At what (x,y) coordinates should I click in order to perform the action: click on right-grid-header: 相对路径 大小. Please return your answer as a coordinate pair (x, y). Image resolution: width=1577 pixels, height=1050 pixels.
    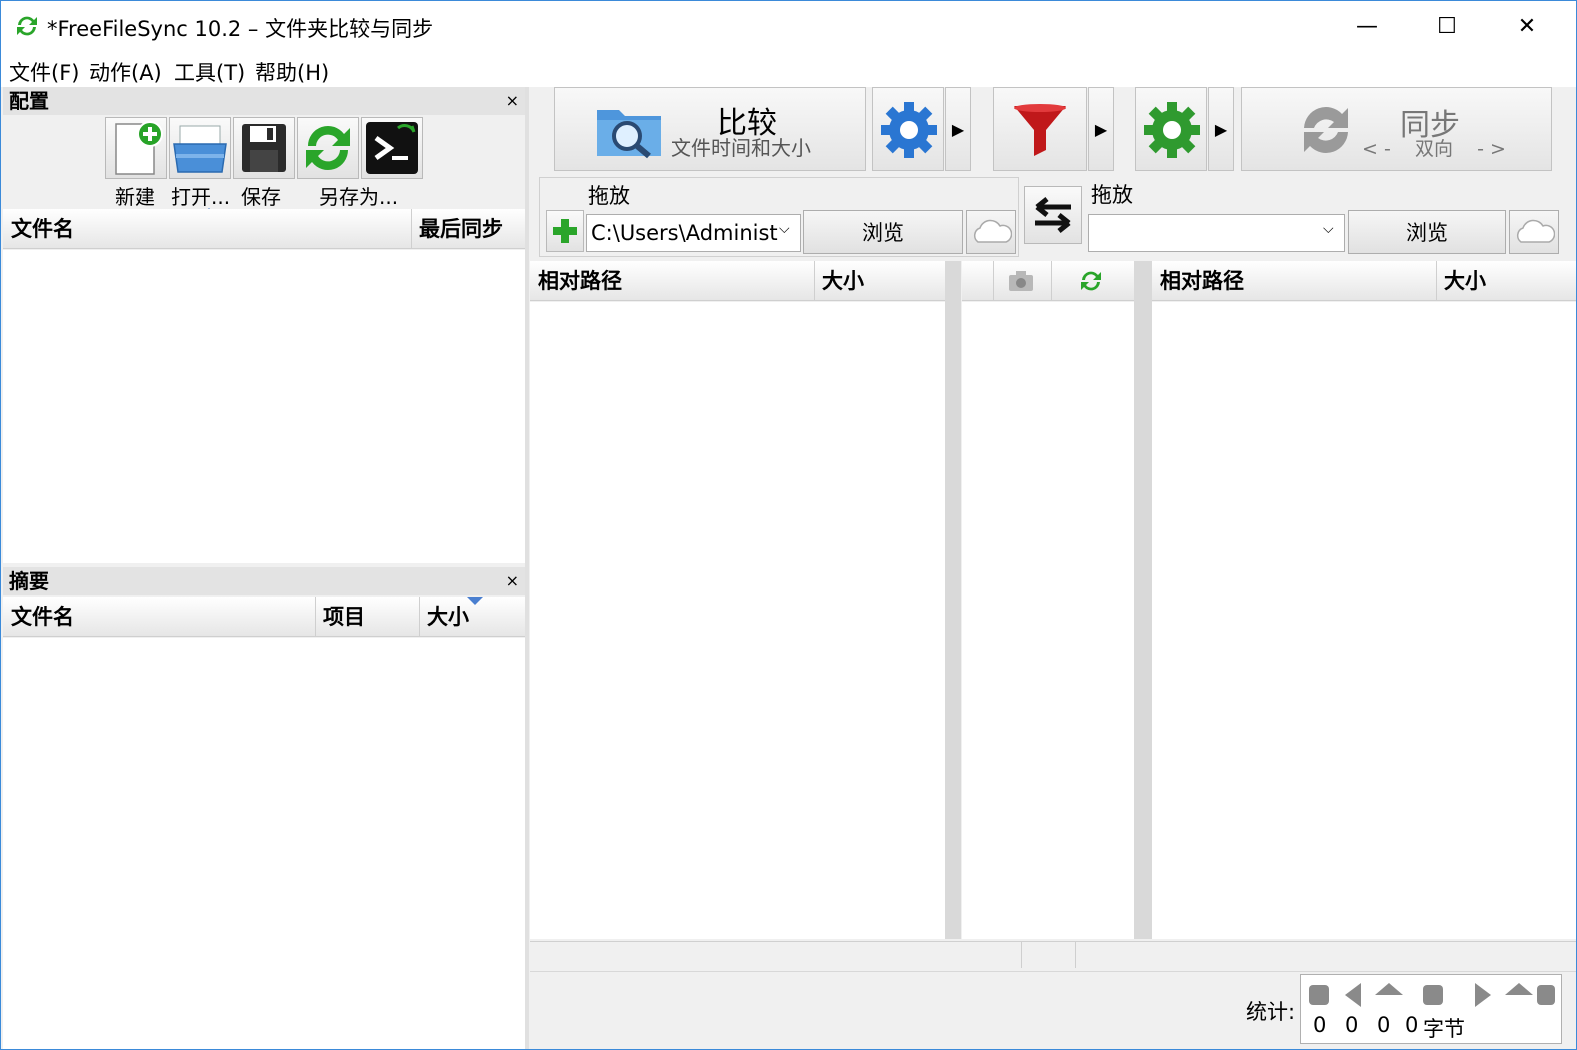
    Looking at the image, I should click on (1364, 281).